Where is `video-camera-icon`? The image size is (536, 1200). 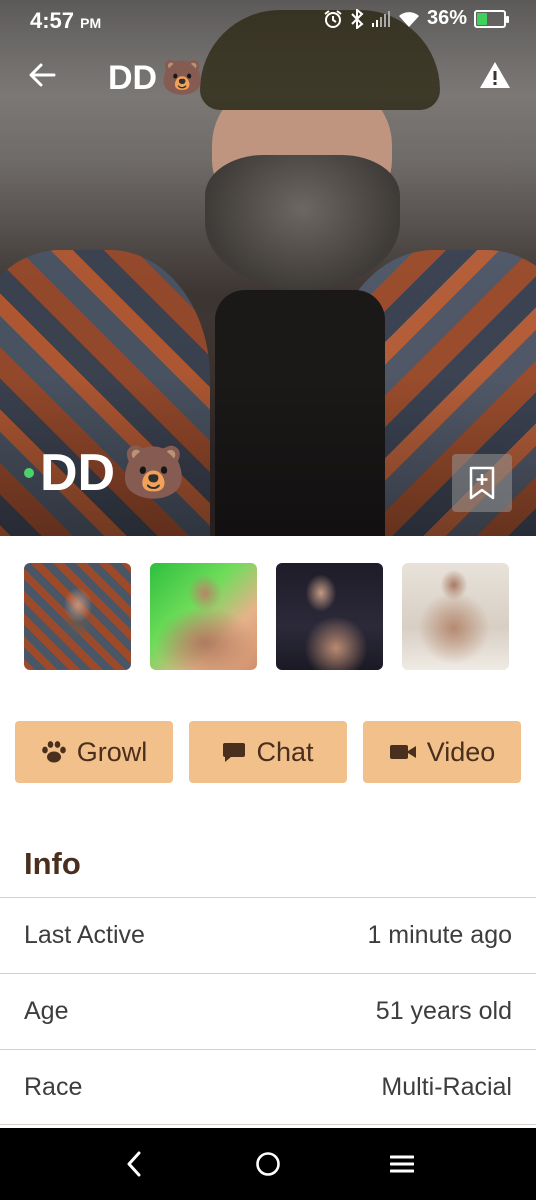 video-camera-icon is located at coordinates (402, 752).